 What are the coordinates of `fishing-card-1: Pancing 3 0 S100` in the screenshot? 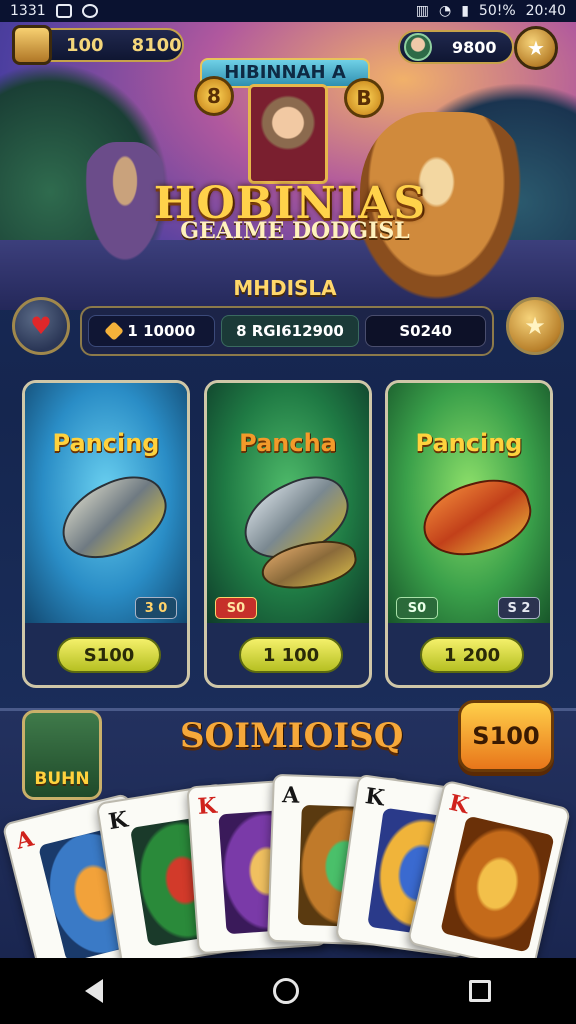 It's located at (106, 534).